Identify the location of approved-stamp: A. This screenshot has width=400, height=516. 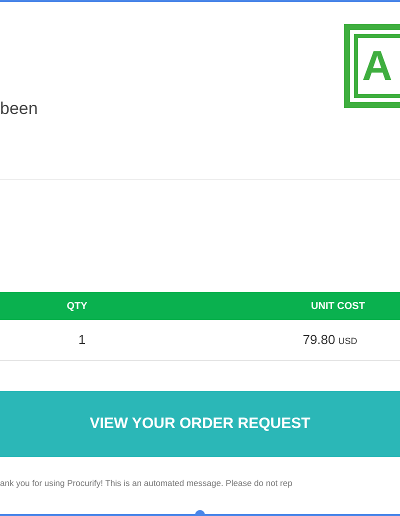
(372, 66).